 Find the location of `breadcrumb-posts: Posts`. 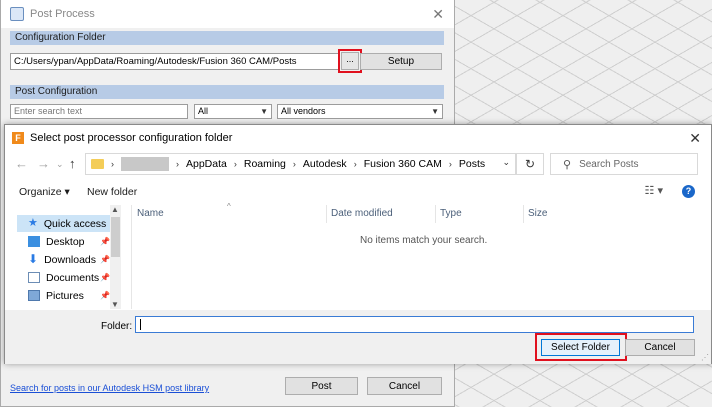

breadcrumb-posts: Posts is located at coordinates (472, 164).